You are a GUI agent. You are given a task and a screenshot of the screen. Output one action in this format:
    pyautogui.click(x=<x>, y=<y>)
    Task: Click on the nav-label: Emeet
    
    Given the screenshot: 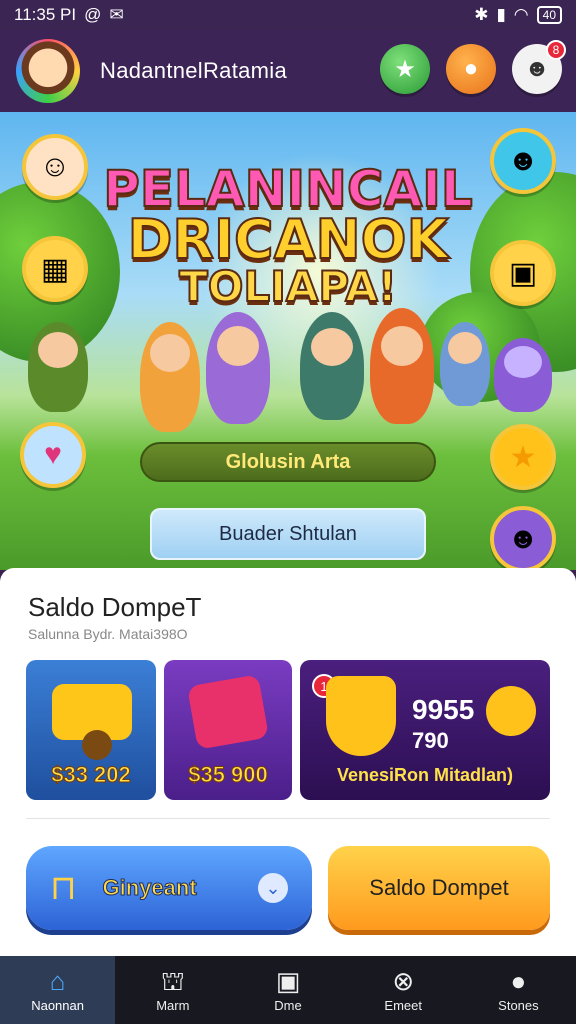 What is the action you would take?
    pyautogui.click(x=403, y=1005)
    